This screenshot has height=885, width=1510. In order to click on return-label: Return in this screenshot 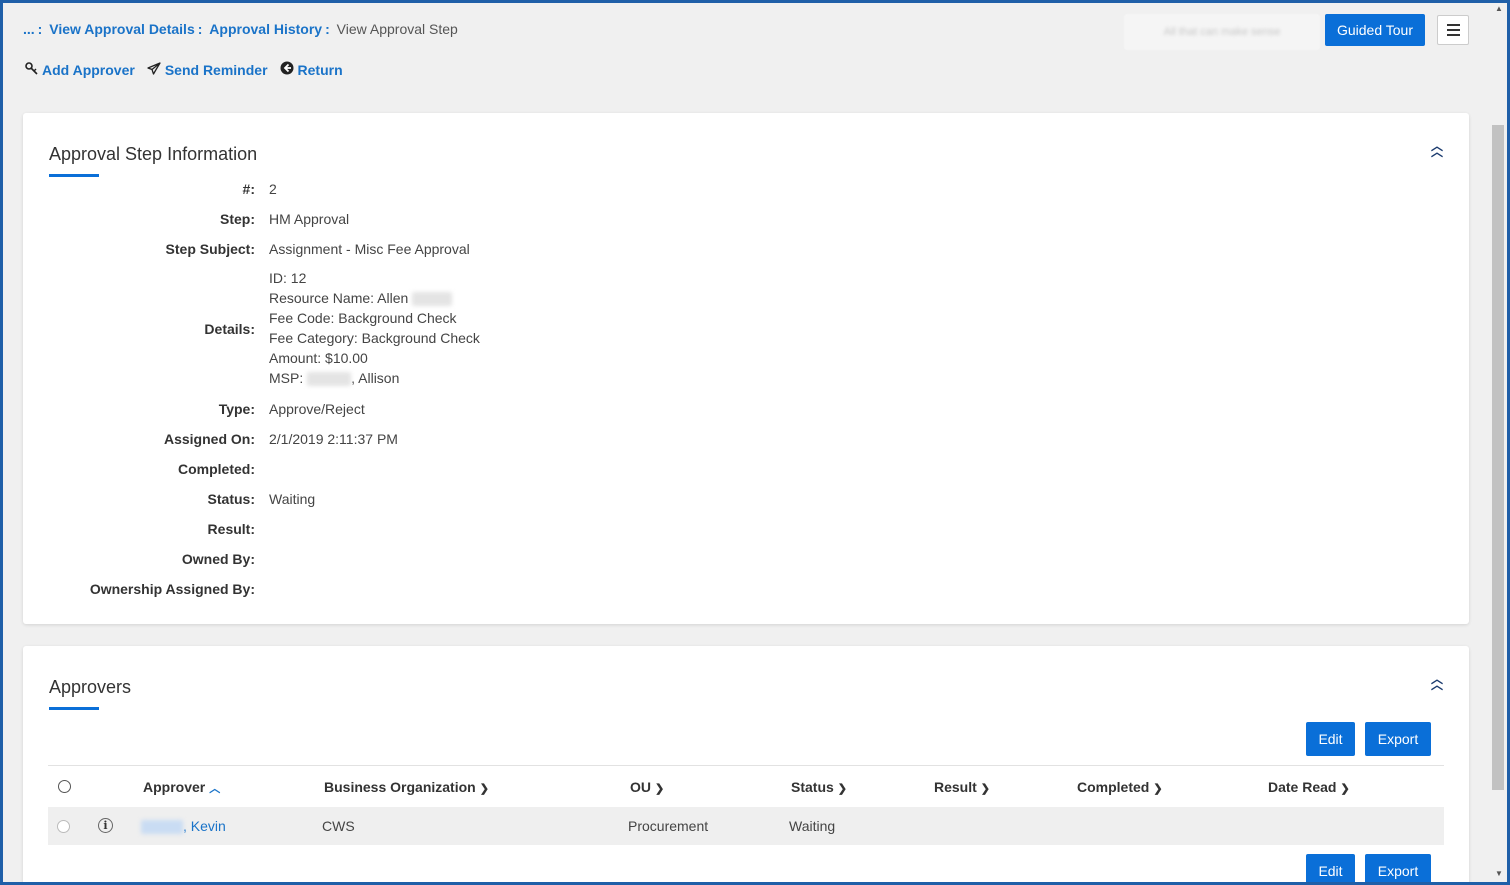, I will do `click(320, 69)`.